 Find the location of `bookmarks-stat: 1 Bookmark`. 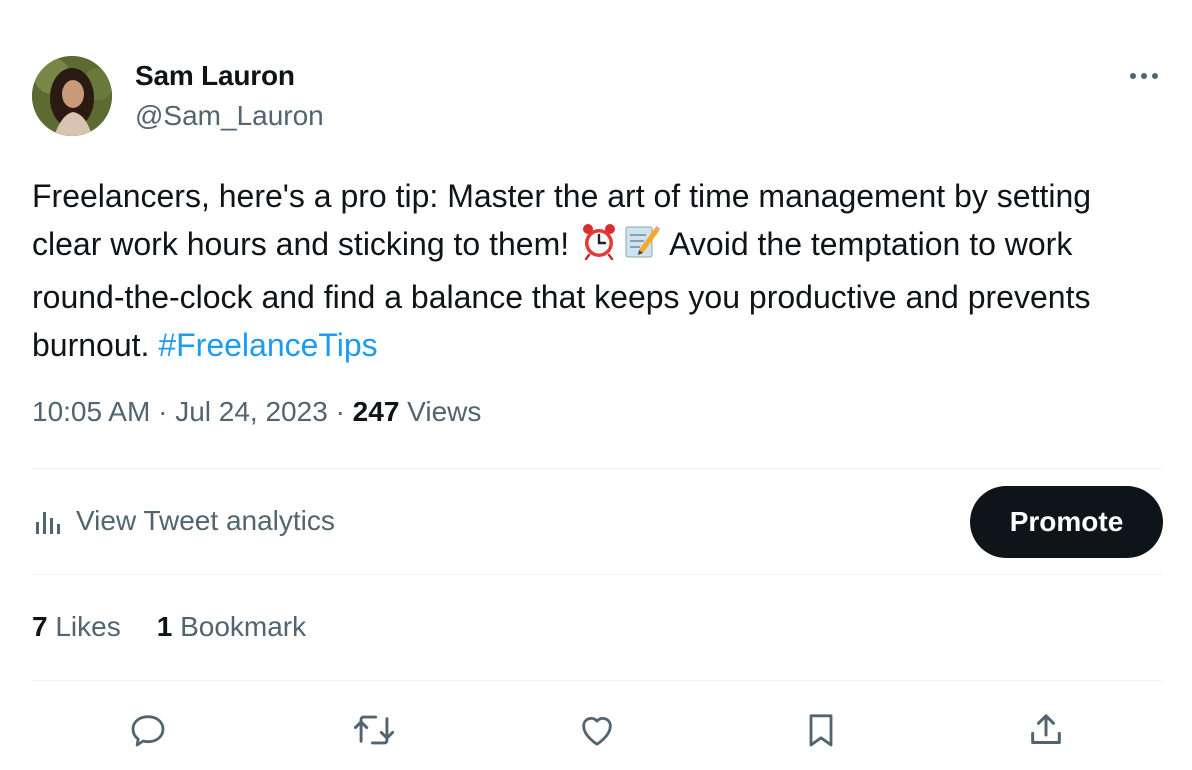

bookmarks-stat: 1 Bookmark is located at coordinates (231, 626).